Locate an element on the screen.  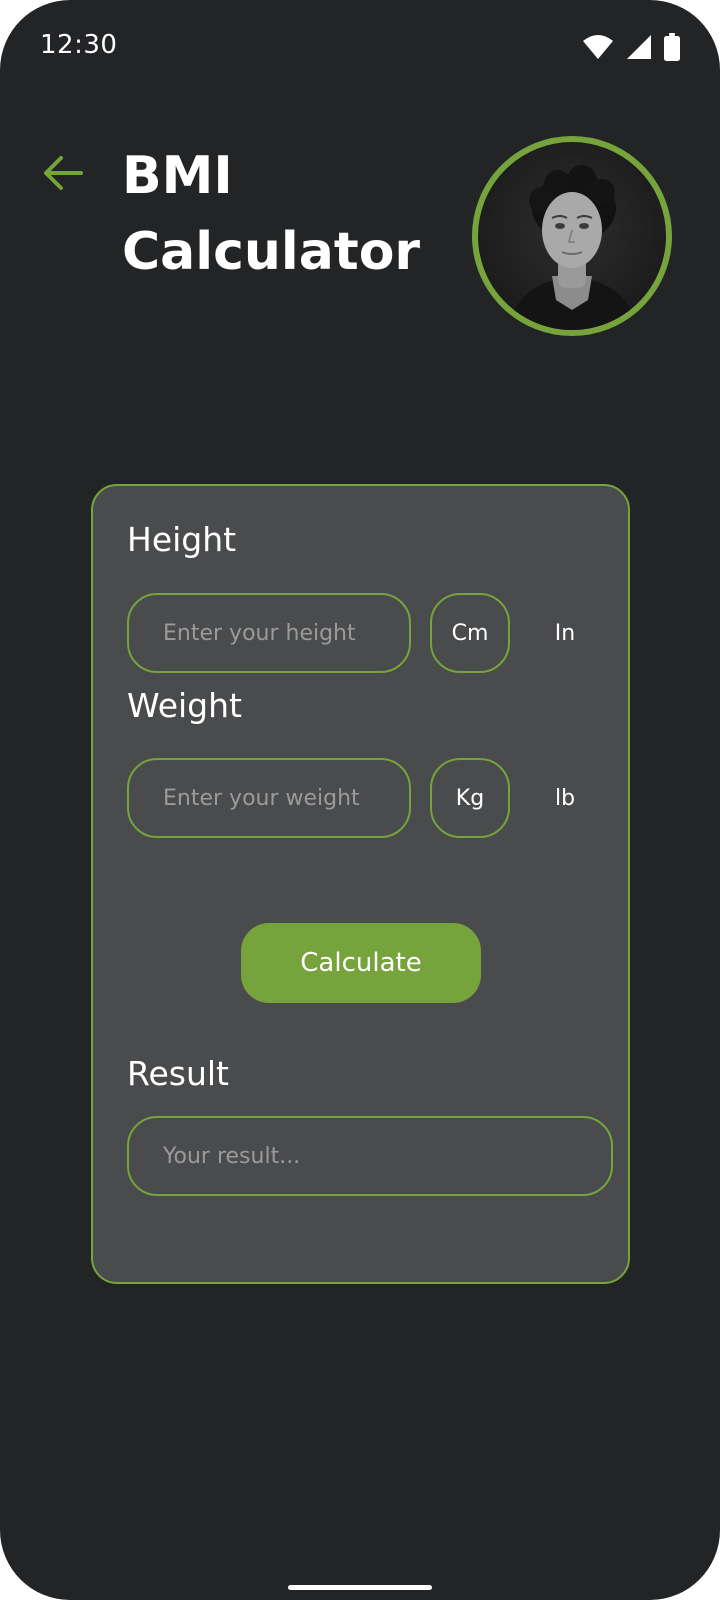
signal-icon is located at coordinates (639, 47).